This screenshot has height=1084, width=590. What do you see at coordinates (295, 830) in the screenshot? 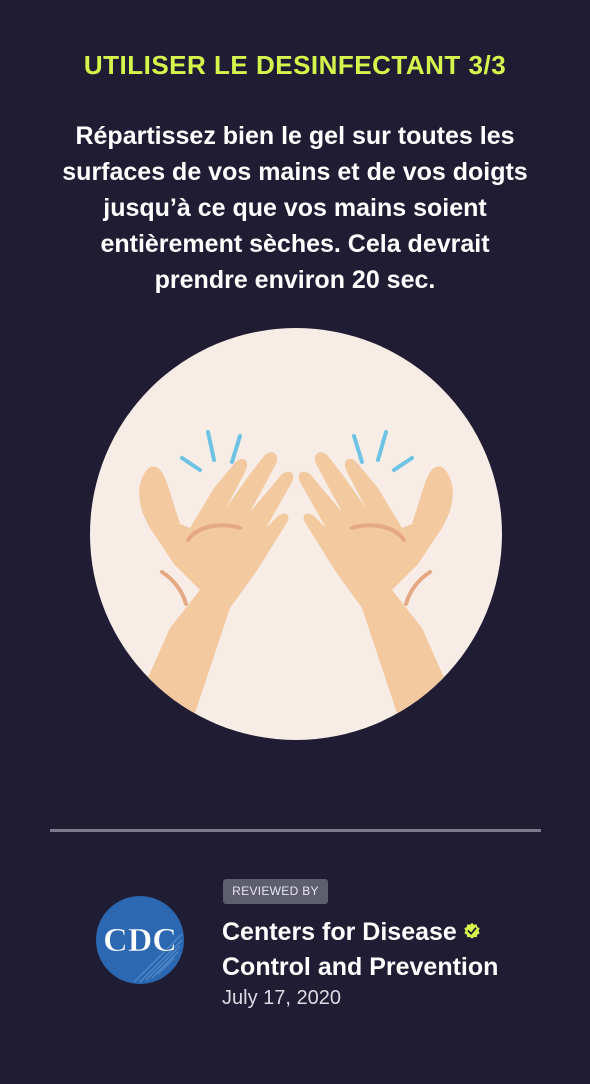
I see `section-divider` at bounding box center [295, 830].